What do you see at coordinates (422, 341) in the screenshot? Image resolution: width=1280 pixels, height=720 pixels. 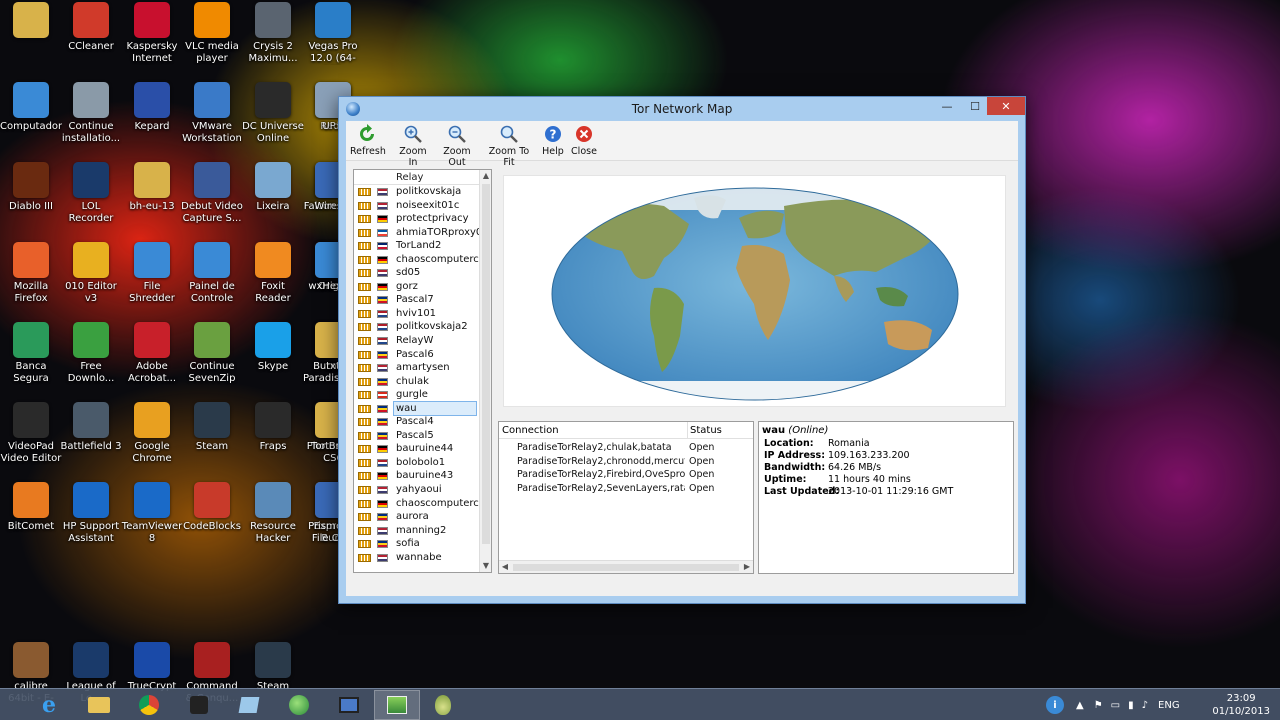 I see `relay-item: RelayW` at bounding box center [422, 341].